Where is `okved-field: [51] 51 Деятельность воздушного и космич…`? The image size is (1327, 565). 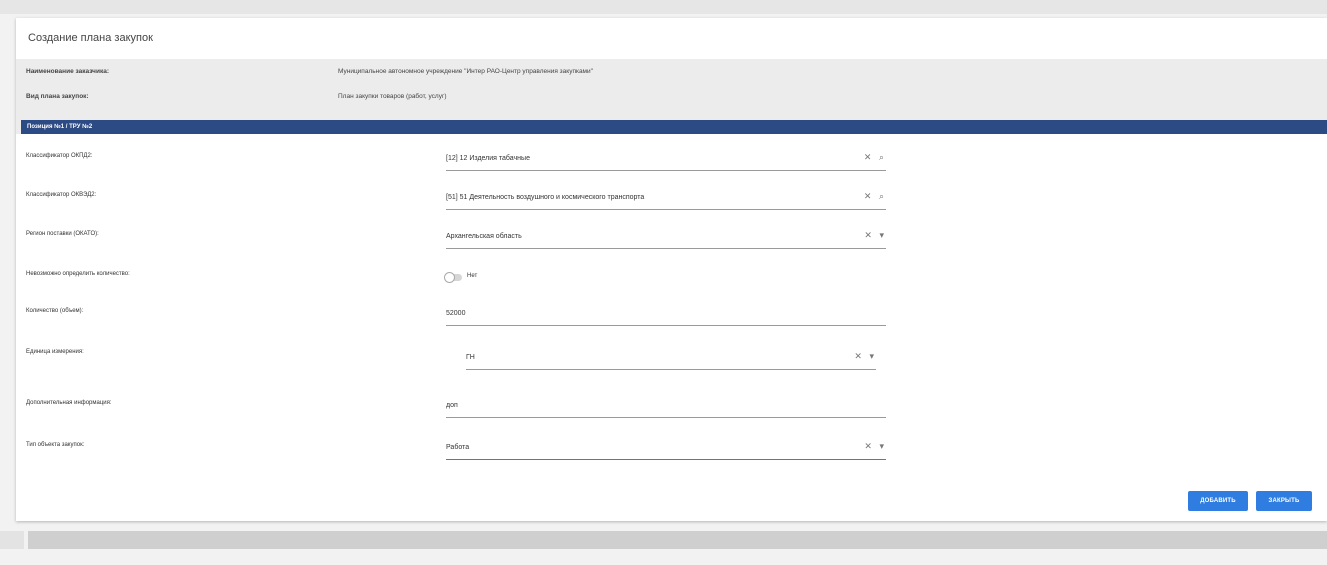 okved-field: [51] 51 Деятельность воздушного и космич… is located at coordinates (666, 200).